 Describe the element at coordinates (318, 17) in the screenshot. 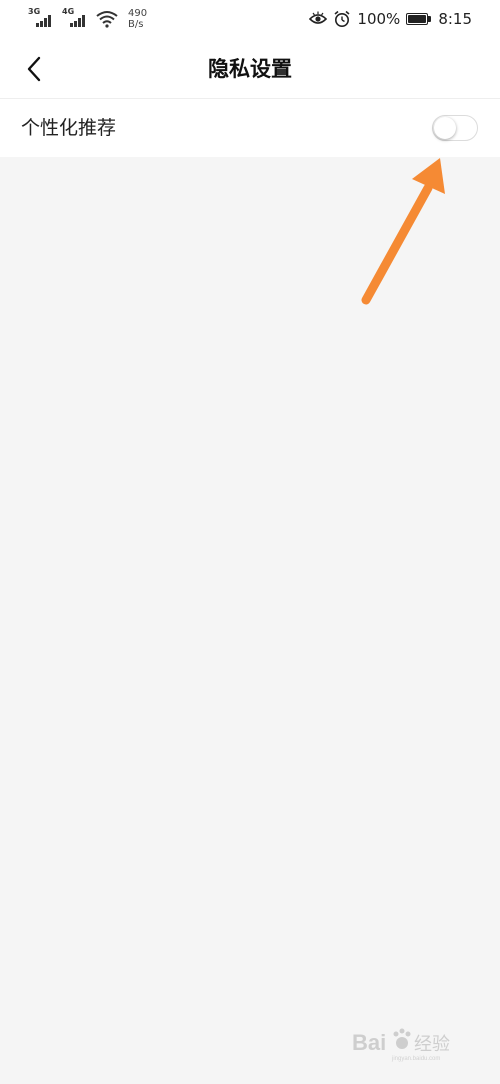

I see `eye-icon` at that location.